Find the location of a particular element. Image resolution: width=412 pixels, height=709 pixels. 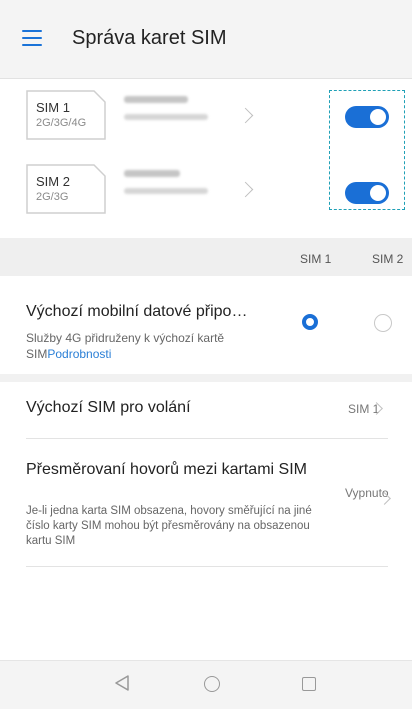

sim-column-header: SIM 1 SIM 2 is located at coordinates (206, 257).